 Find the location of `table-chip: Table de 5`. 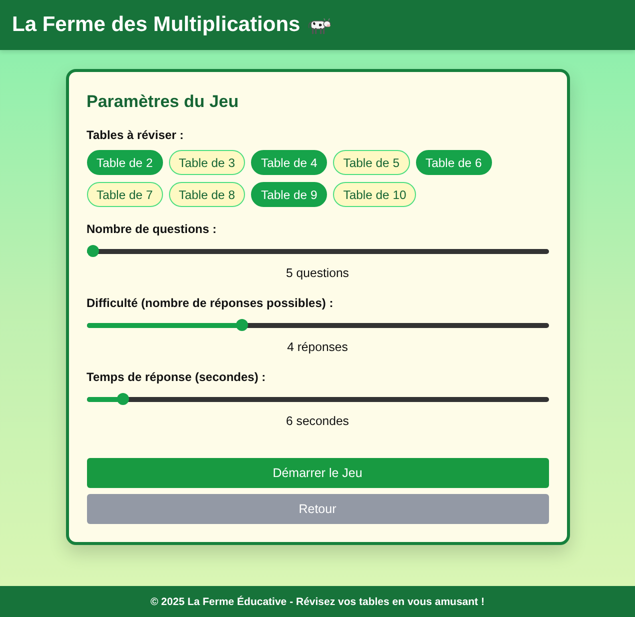

table-chip: Table de 5 is located at coordinates (371, 162).